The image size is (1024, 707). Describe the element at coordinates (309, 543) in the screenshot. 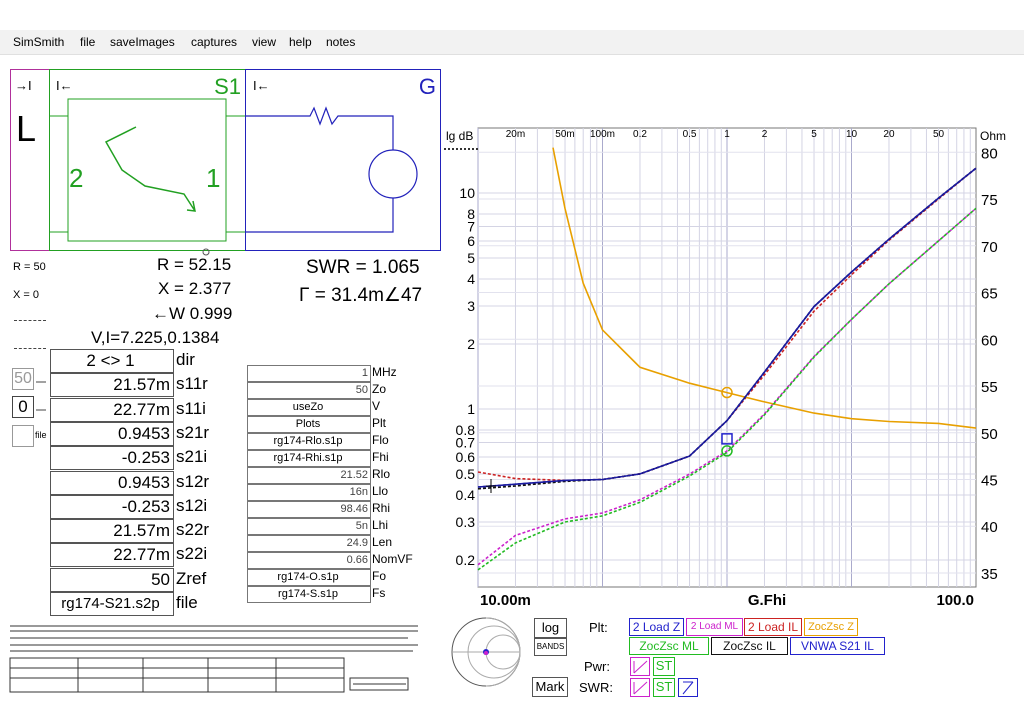

I see `param-value-Len: 24.9` at that location.